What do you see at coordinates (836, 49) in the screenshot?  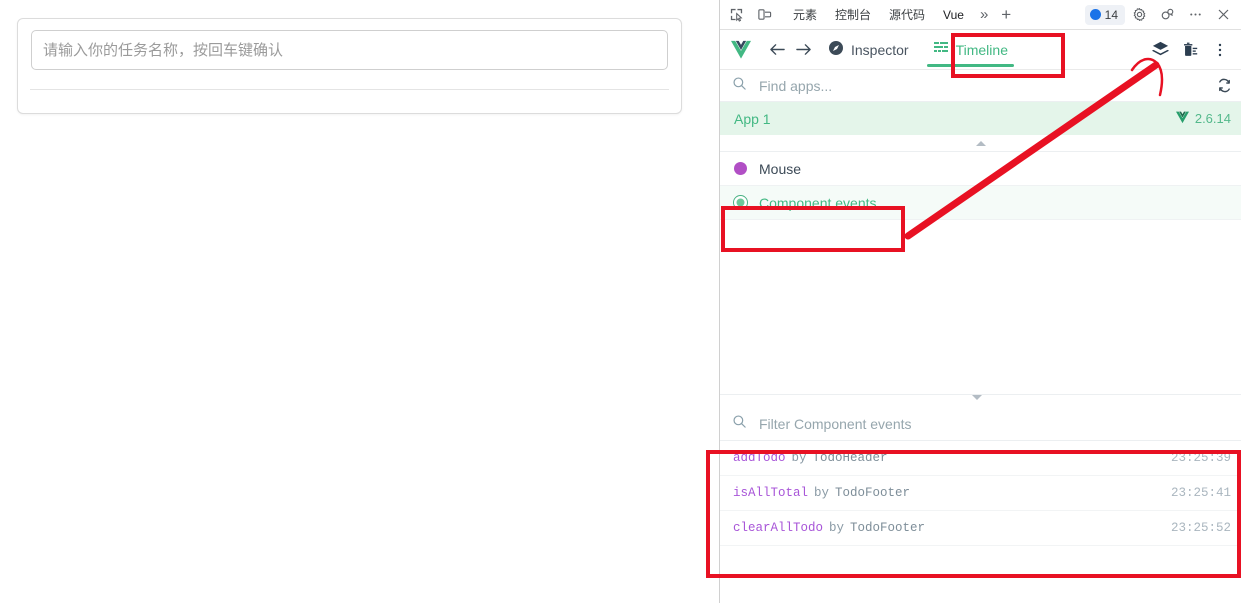 I see `compass-icon` at bounding box center [836, 49].